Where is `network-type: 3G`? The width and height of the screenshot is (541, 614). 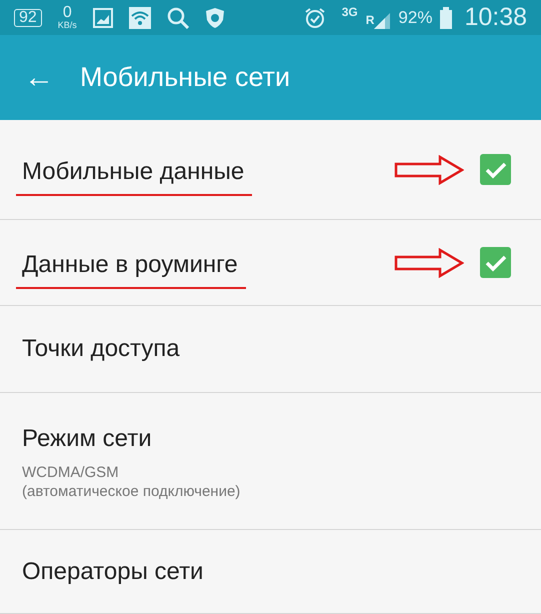 network-type: 3G is located at coordinates (350, 12).